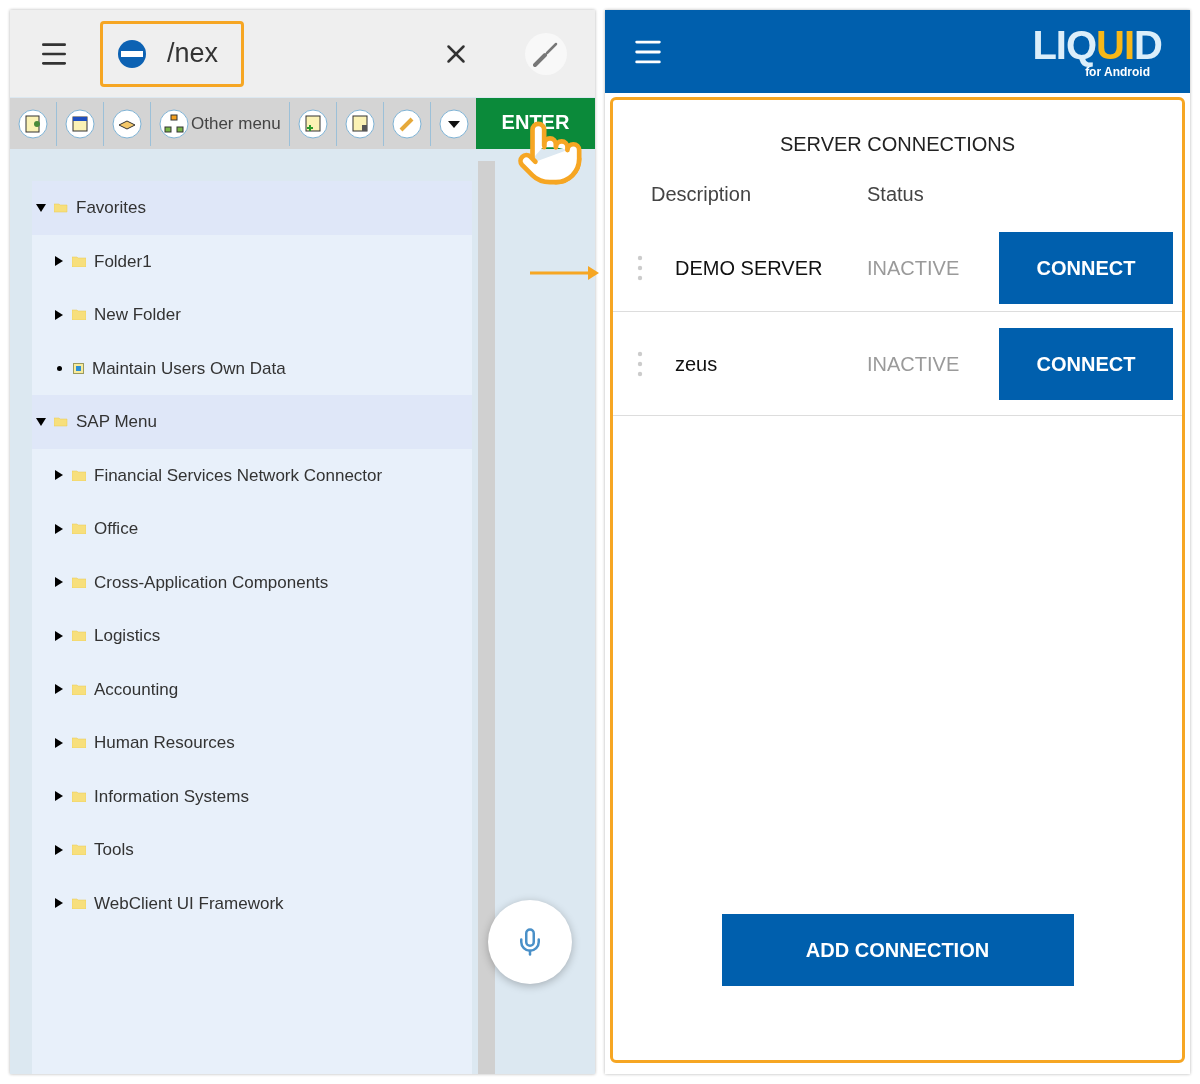 The height and width of the screenshot is (1084, 1200). What do you see at coordinates (702, 194) in the screenshot?
I see `column-header: Description` at bounding box center [702, 194].